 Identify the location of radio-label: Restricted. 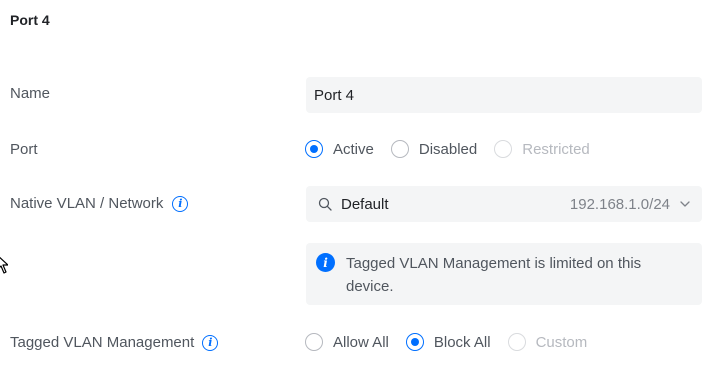
(556, 149).